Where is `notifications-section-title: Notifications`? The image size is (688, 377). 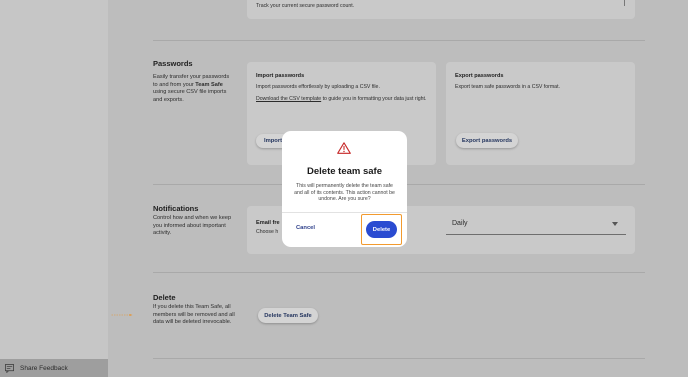
notifications-section-title: Notifications is located at coordinates (176, 208).